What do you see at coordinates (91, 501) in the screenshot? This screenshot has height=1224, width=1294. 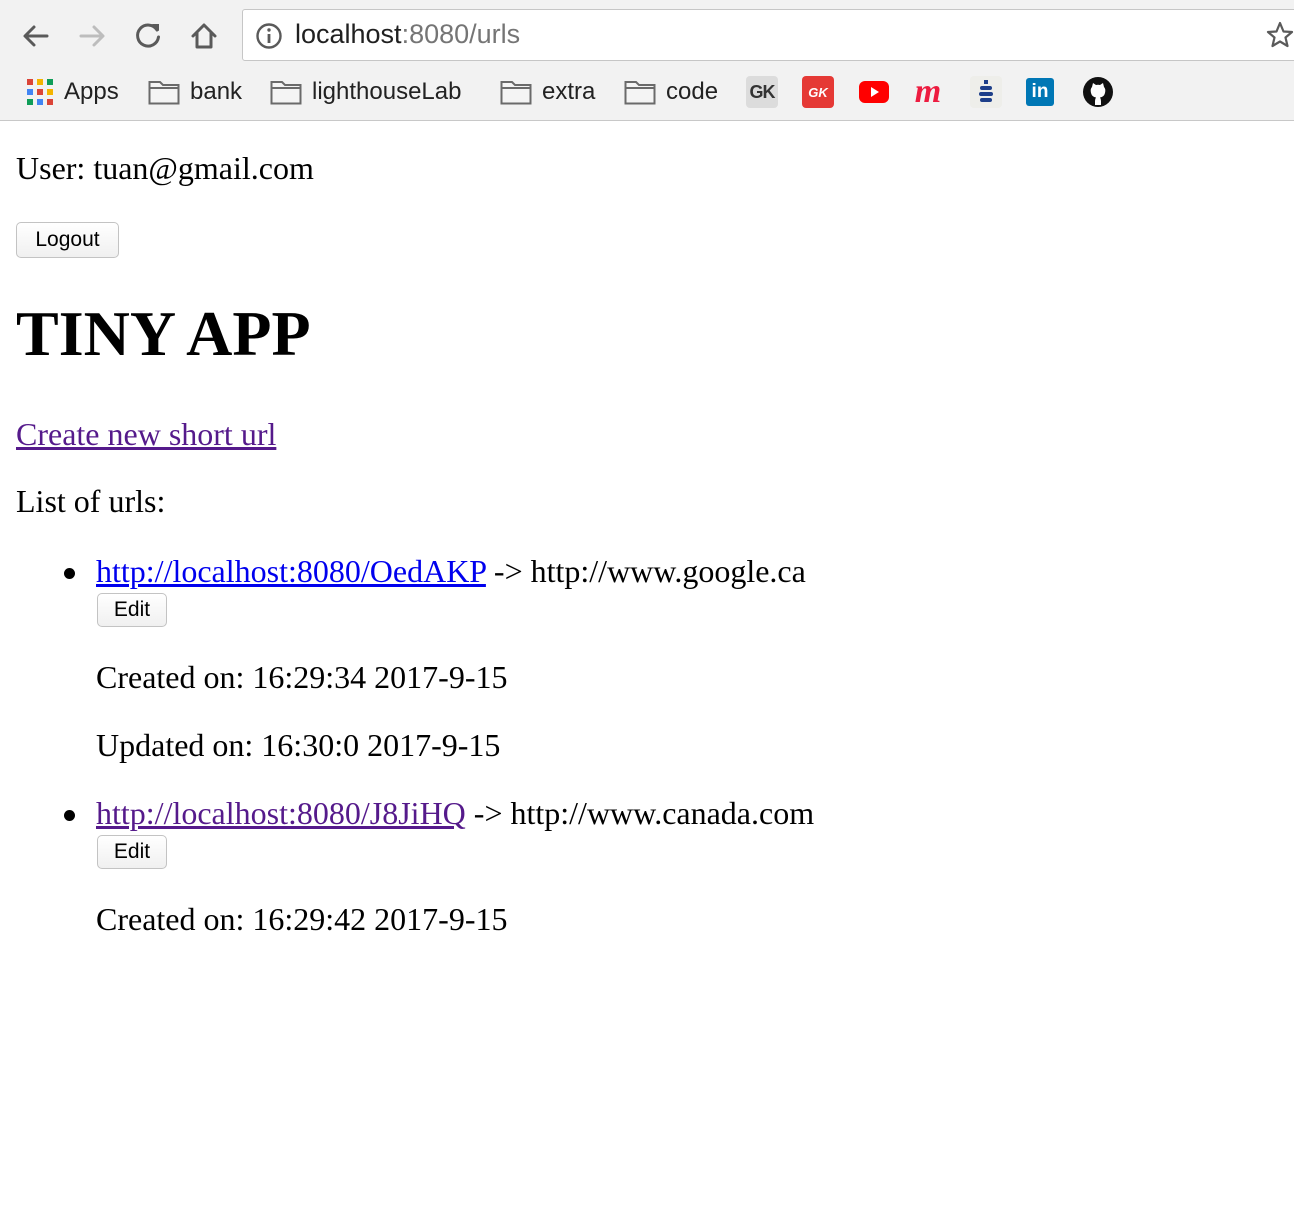 I see `url-list-label: List of urls:` at bounding box center [91, 501].